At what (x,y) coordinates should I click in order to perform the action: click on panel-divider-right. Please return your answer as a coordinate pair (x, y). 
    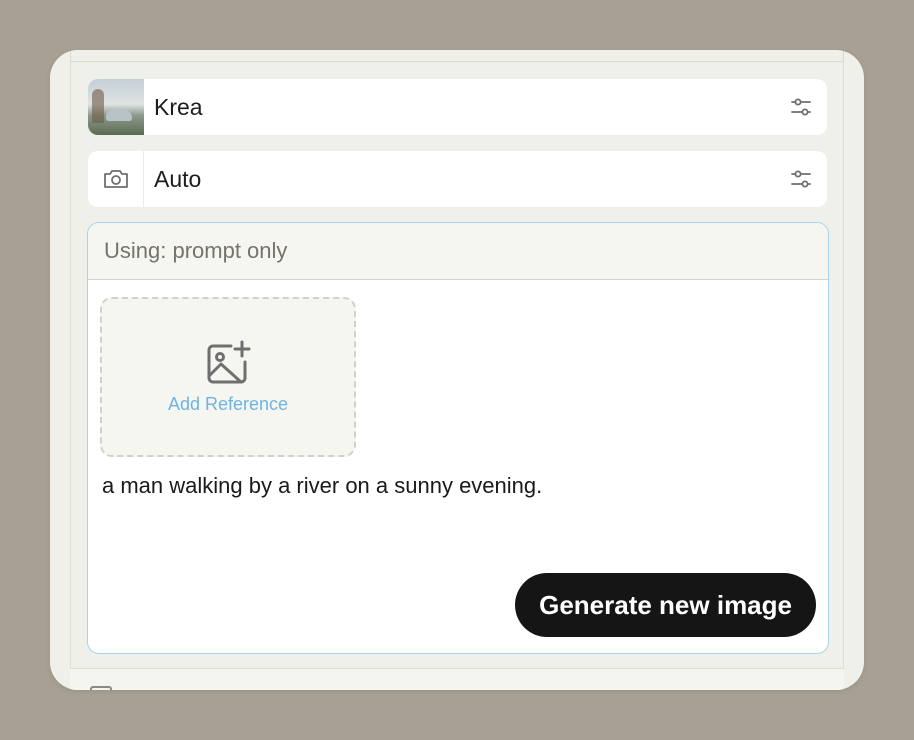
    Looking at the image, I should click on (843, 370).